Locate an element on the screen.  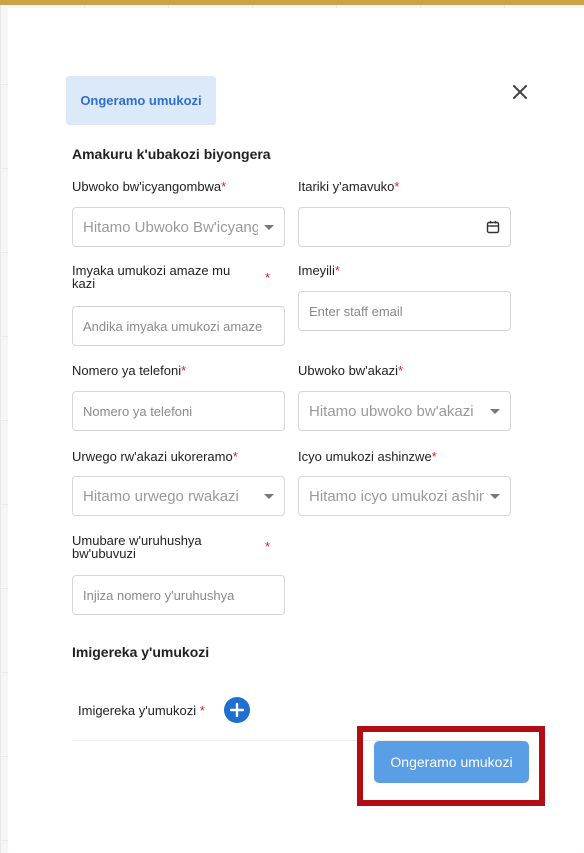
email-placeholder: Enter staff email is located at coordinates (356, 311).